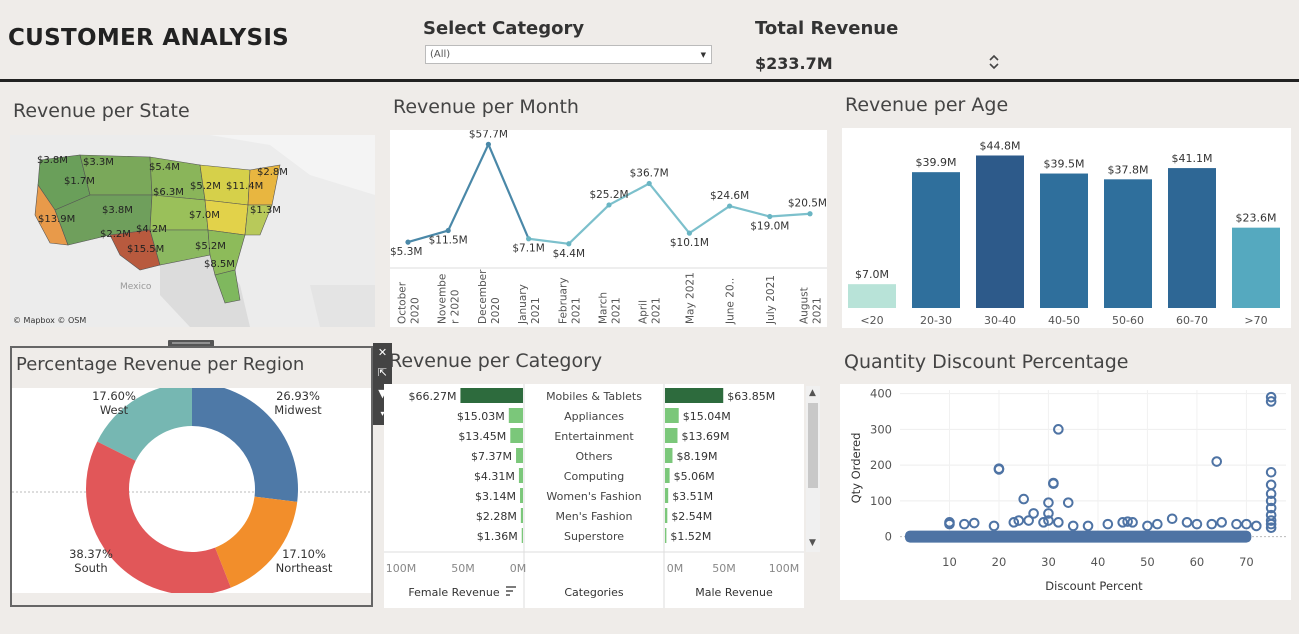 The height and width of the screenshot is (634, 1299). Describe the element at coordinates (101, 111) in the screenshot. I see `state-map-title: Revenue per State` at that location.